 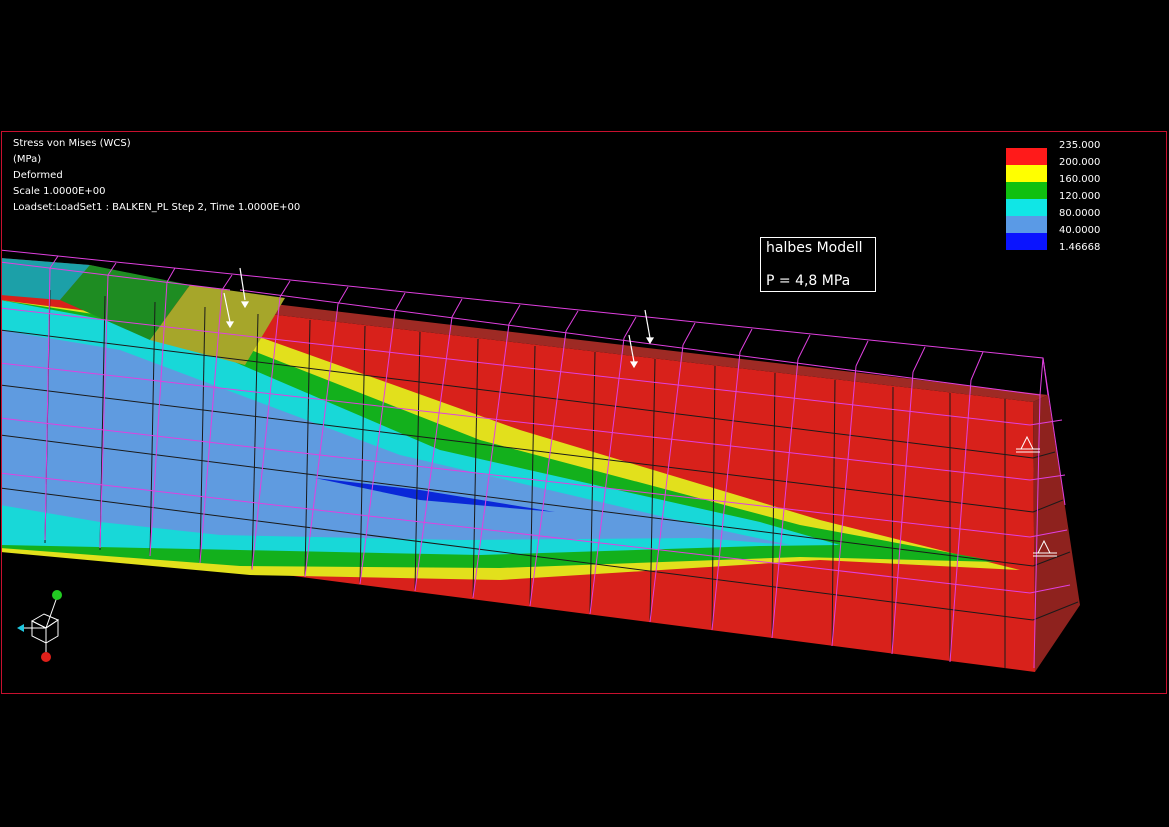 What do you see at coordinates (1080, 196) in the screenshot?
I see `legend-label: 120.000` at bounding box center [1080, 196].